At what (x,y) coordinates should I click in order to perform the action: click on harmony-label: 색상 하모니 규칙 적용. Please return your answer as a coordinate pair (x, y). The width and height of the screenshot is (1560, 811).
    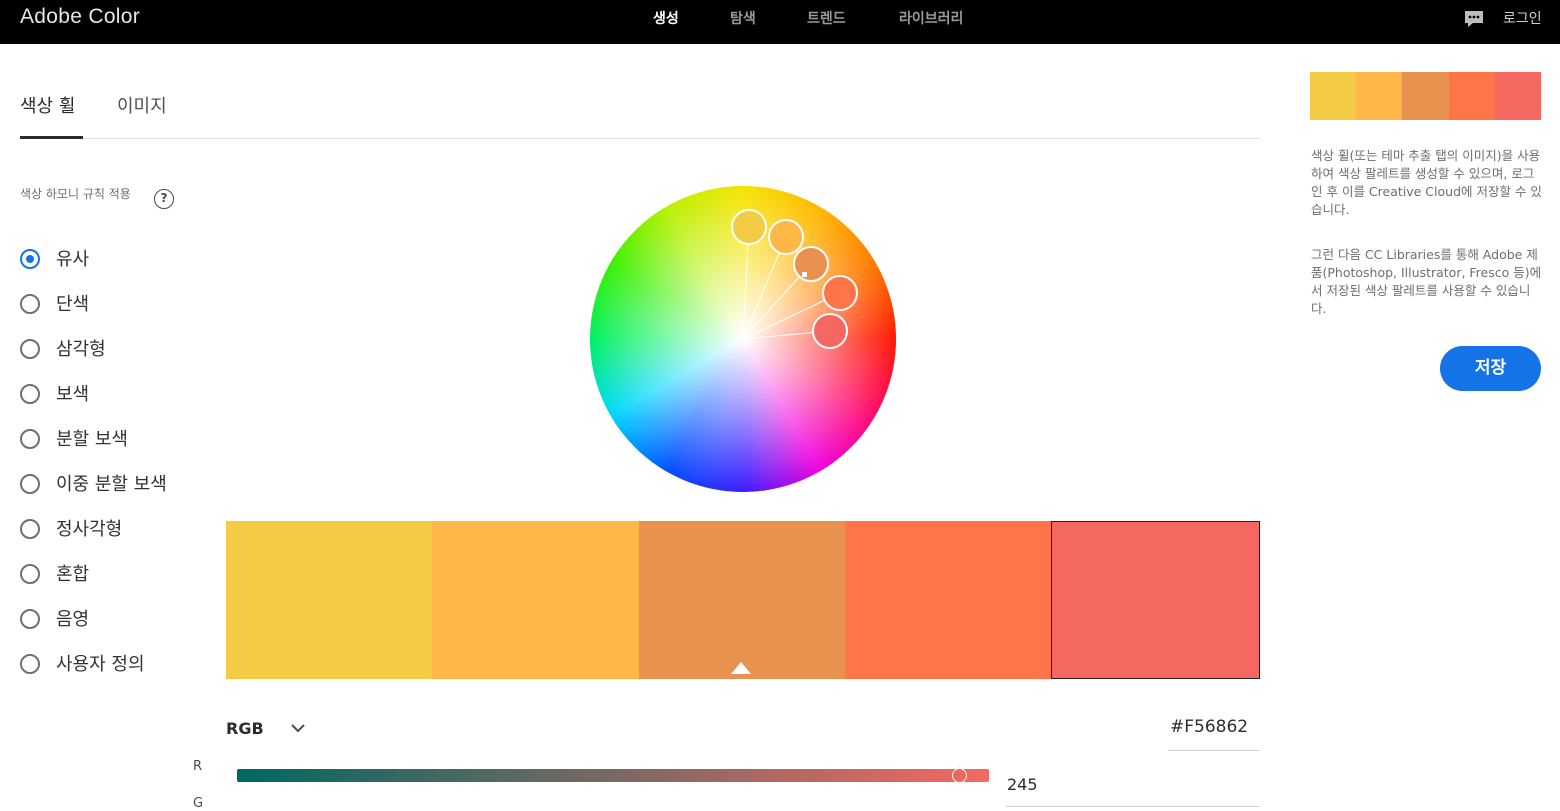
    Looking at the image, I should click on (75, 194).